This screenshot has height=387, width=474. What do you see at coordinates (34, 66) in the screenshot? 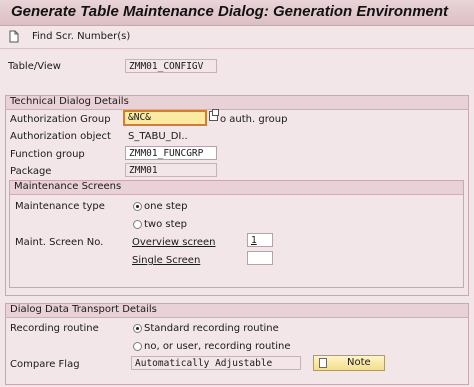
I see `table-view-label: Table/View` at bounding box center [34, 66].